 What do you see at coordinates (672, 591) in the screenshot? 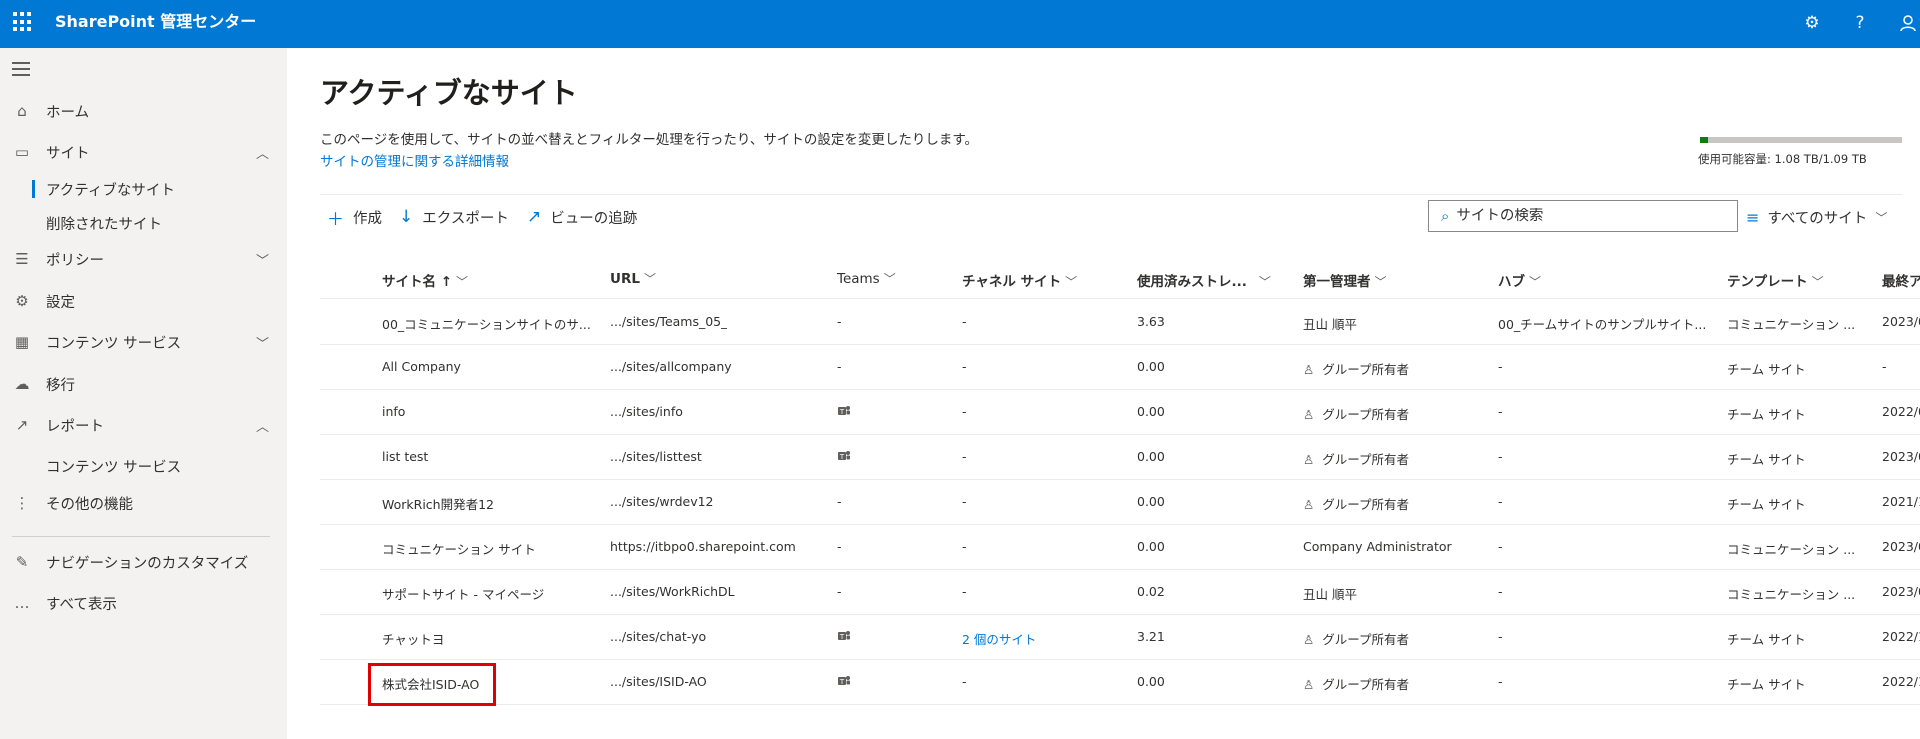
I see `cell-url-text: .../sites/WorkRichDL` at bounding box center [672, 591].